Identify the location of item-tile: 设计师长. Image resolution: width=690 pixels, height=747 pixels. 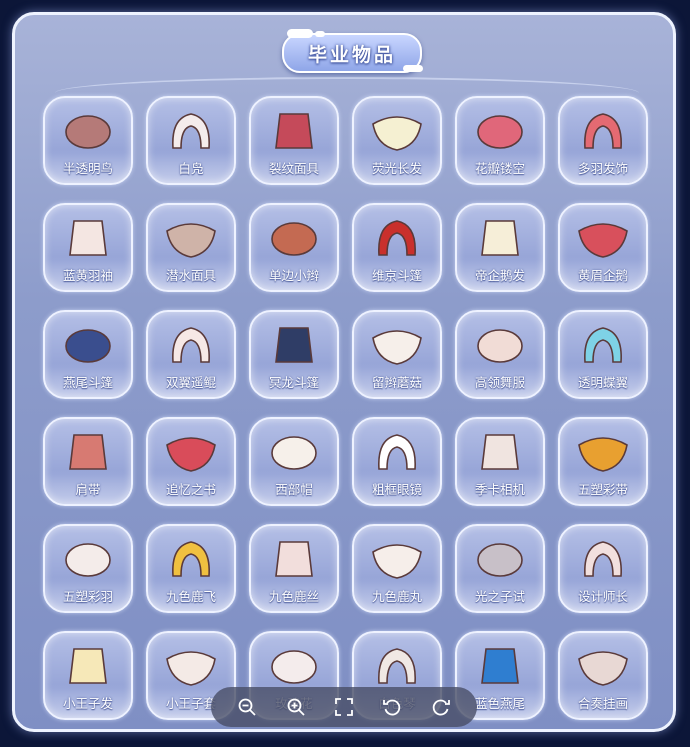
(603, 568).